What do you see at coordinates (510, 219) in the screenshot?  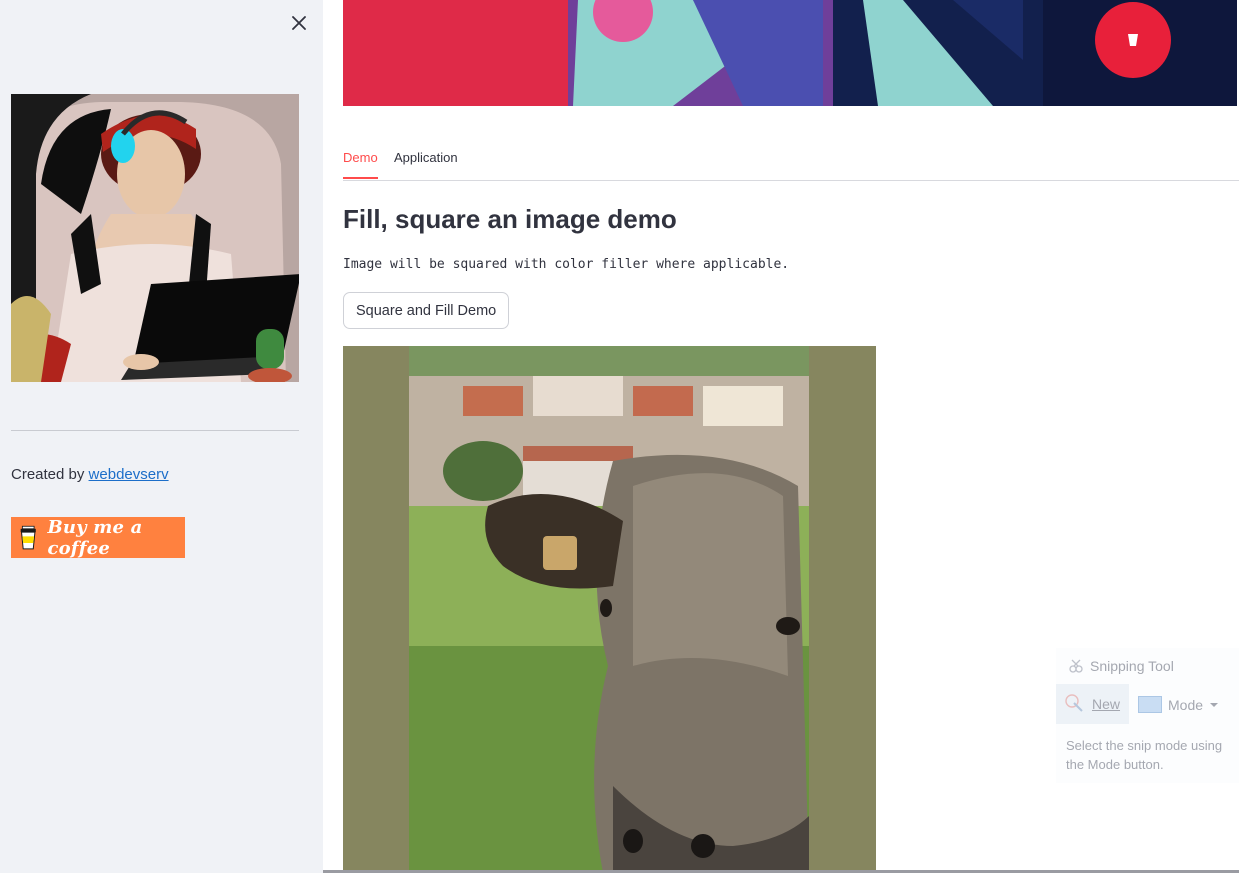 I see `page-title: Fill, square an image demo` at bounding box center [510, 219].